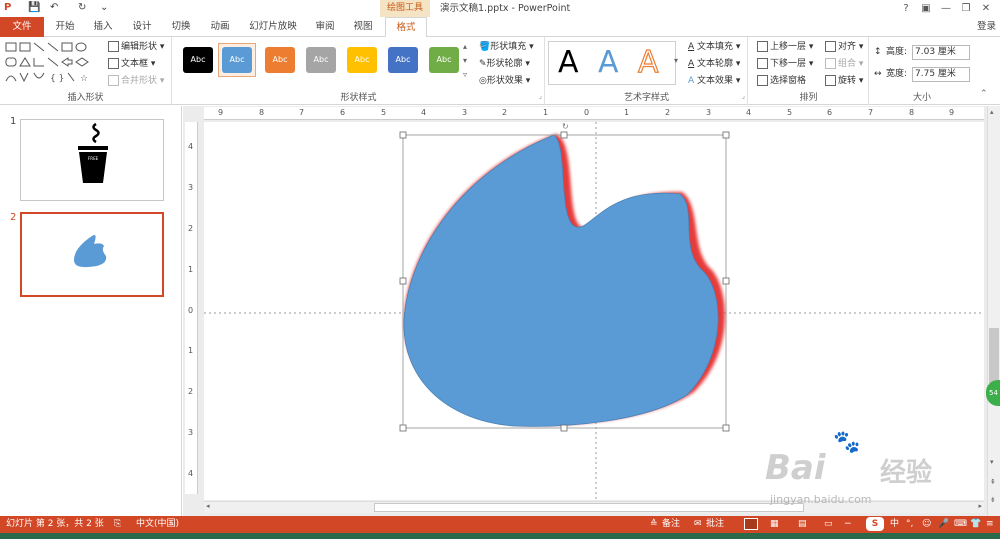 The width and height of the screenshot is (1000, 539). I want to click on shape-style-gold: Abc, so click(362, 60).